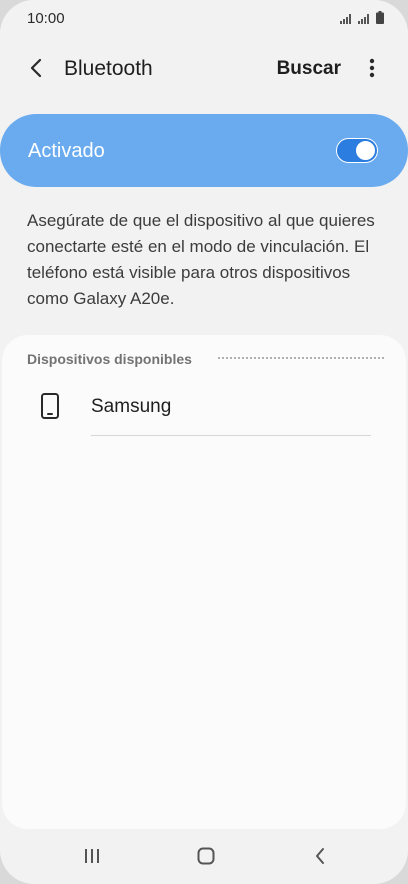 This screenshot has width=408, height=884. I want to click on back-button, so click(36, 70).